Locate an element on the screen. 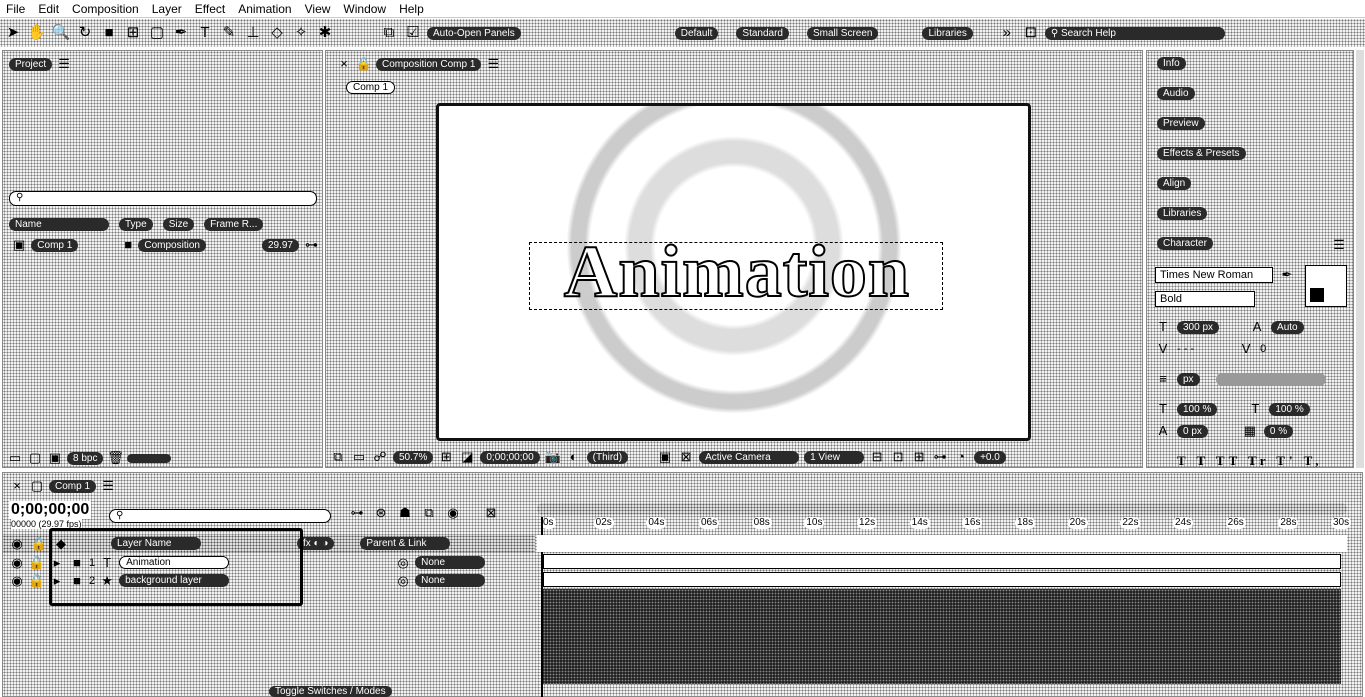 The width and height of the screenshot is (1365, 697). font-style-dropdown: Bold is located at coordinates (1205, 299).